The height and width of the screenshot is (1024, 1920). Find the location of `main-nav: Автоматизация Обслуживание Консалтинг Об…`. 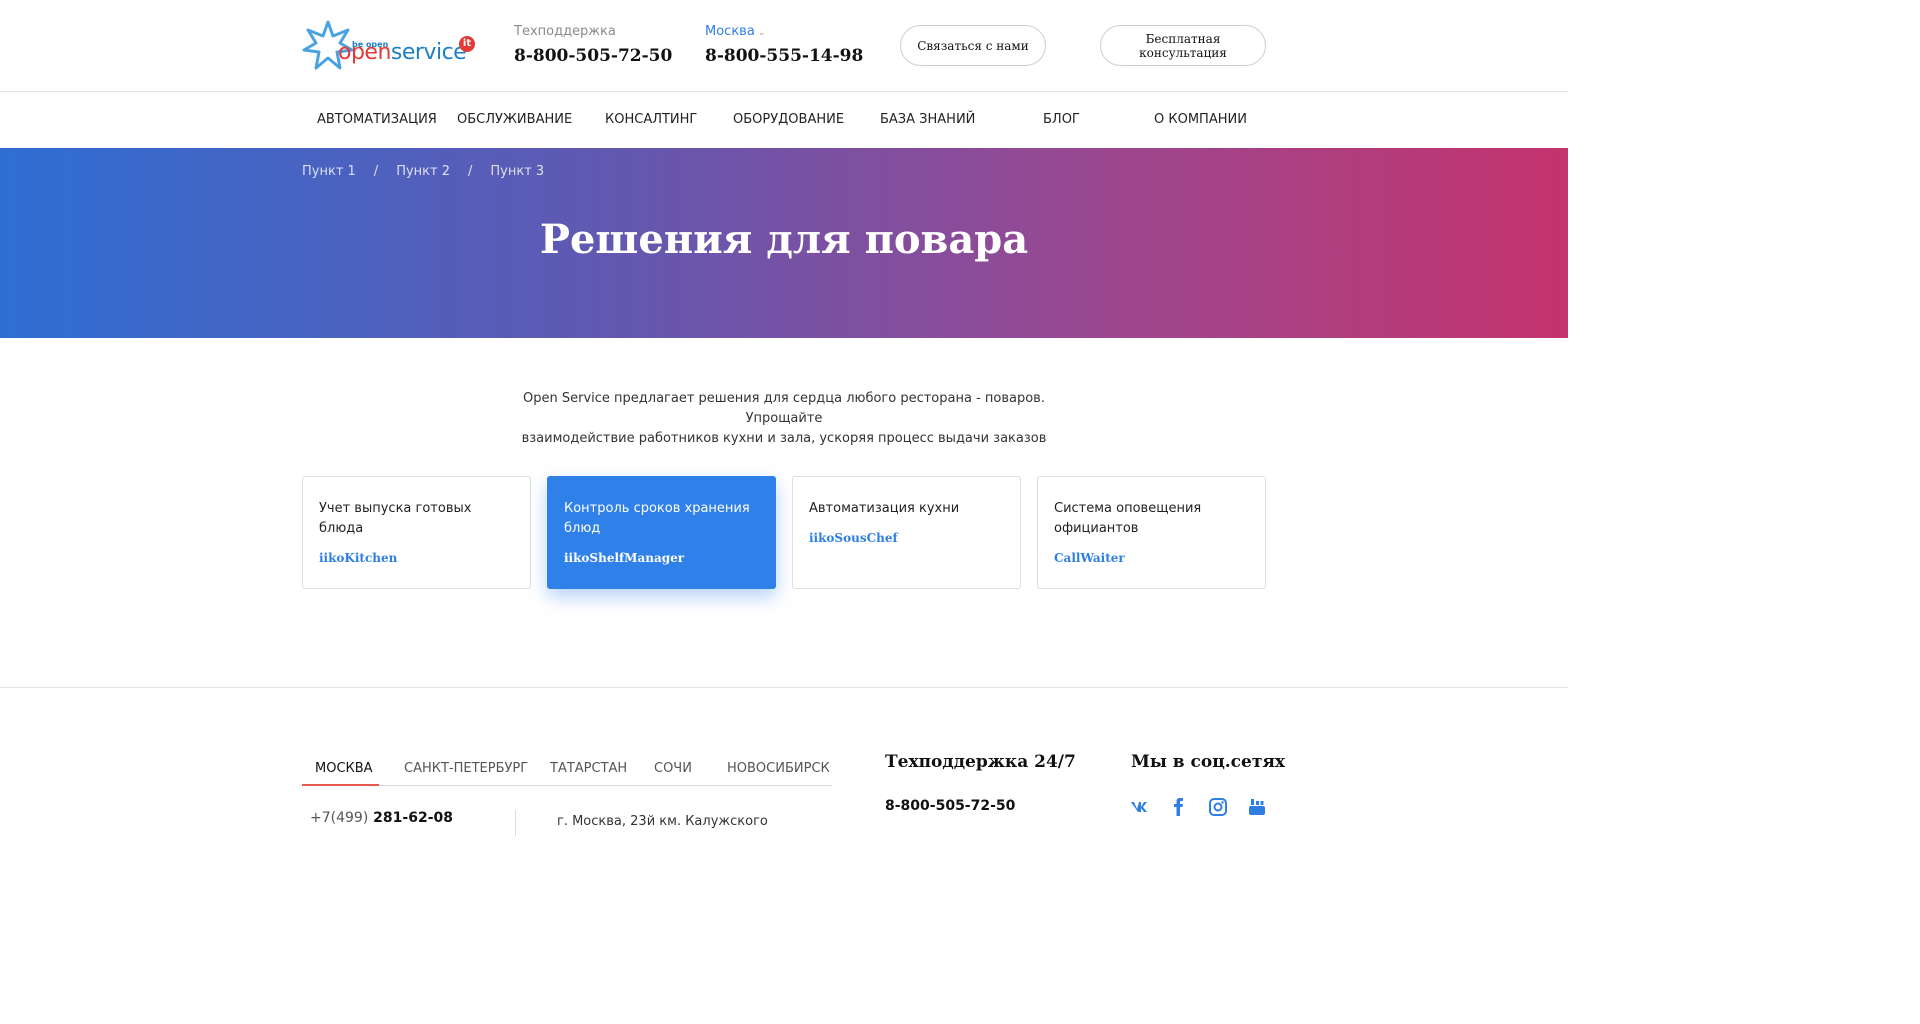

main-nav: Автоматизация Обслуживание Консалтинг Об… is located at coordinates (784, 120).